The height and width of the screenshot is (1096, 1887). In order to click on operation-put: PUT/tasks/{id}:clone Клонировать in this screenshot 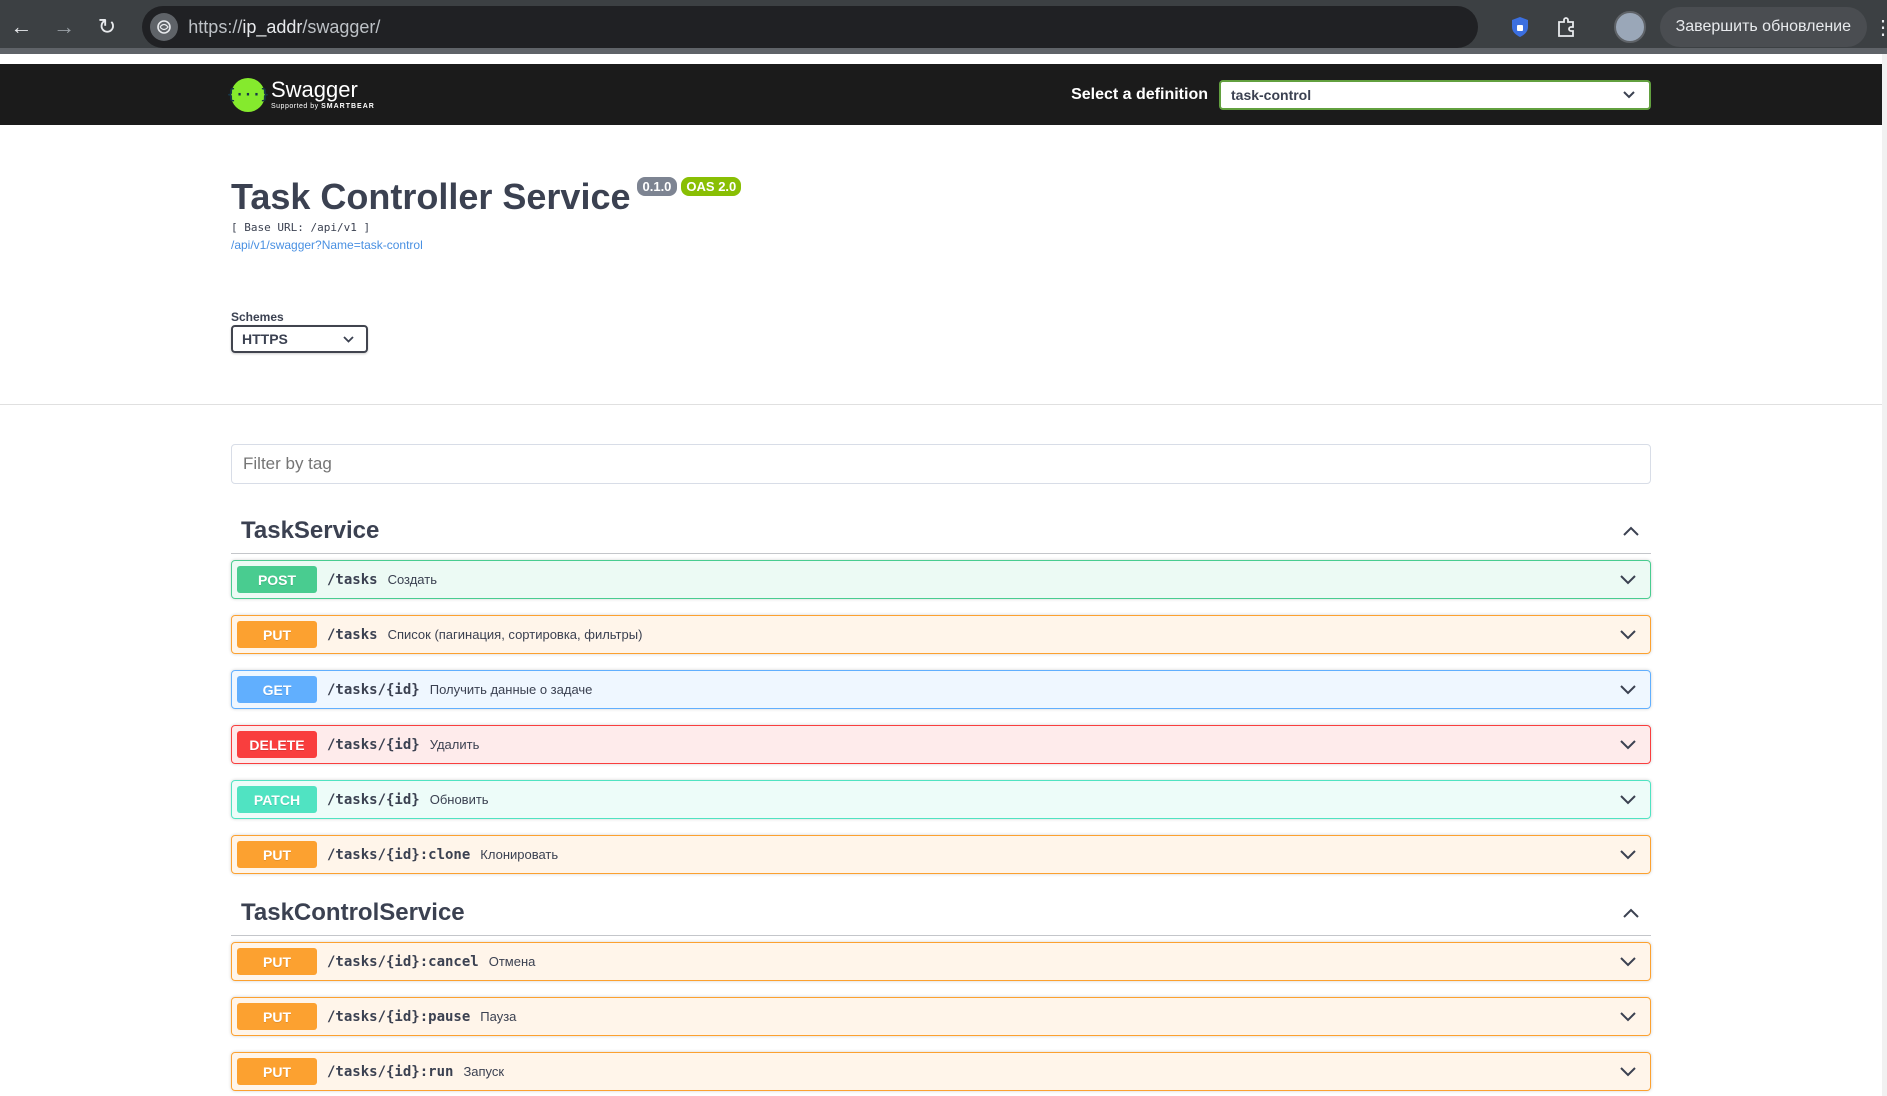, I will do `click(941, 854)`.